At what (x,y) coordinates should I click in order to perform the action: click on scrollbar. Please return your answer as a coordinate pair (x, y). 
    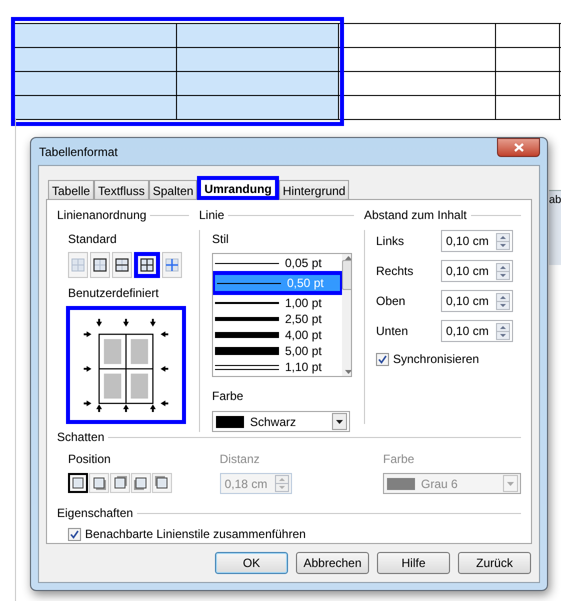
    Looking at the image, I should click on (346, 315).